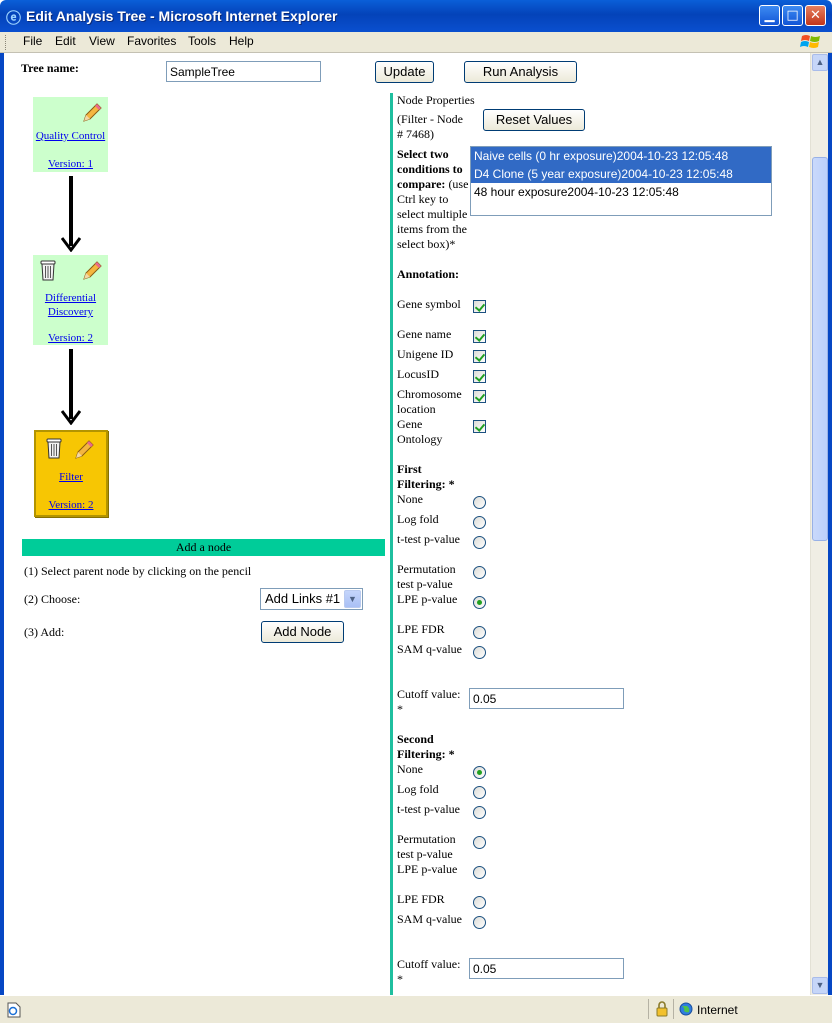 Image resolution: width=832 pixels, height=1023 pixels. Describe the element at coordinates (621, 192) in the screenshot. I see `condition-option: 48 hour exposure2004-10-23 12:05:48` at that location.